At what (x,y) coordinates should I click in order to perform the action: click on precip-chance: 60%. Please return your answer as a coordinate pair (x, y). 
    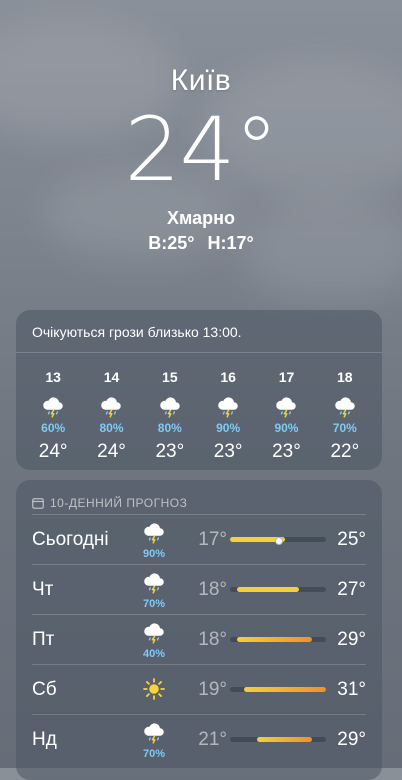
    Looking at the image, I should click on (53, 428).